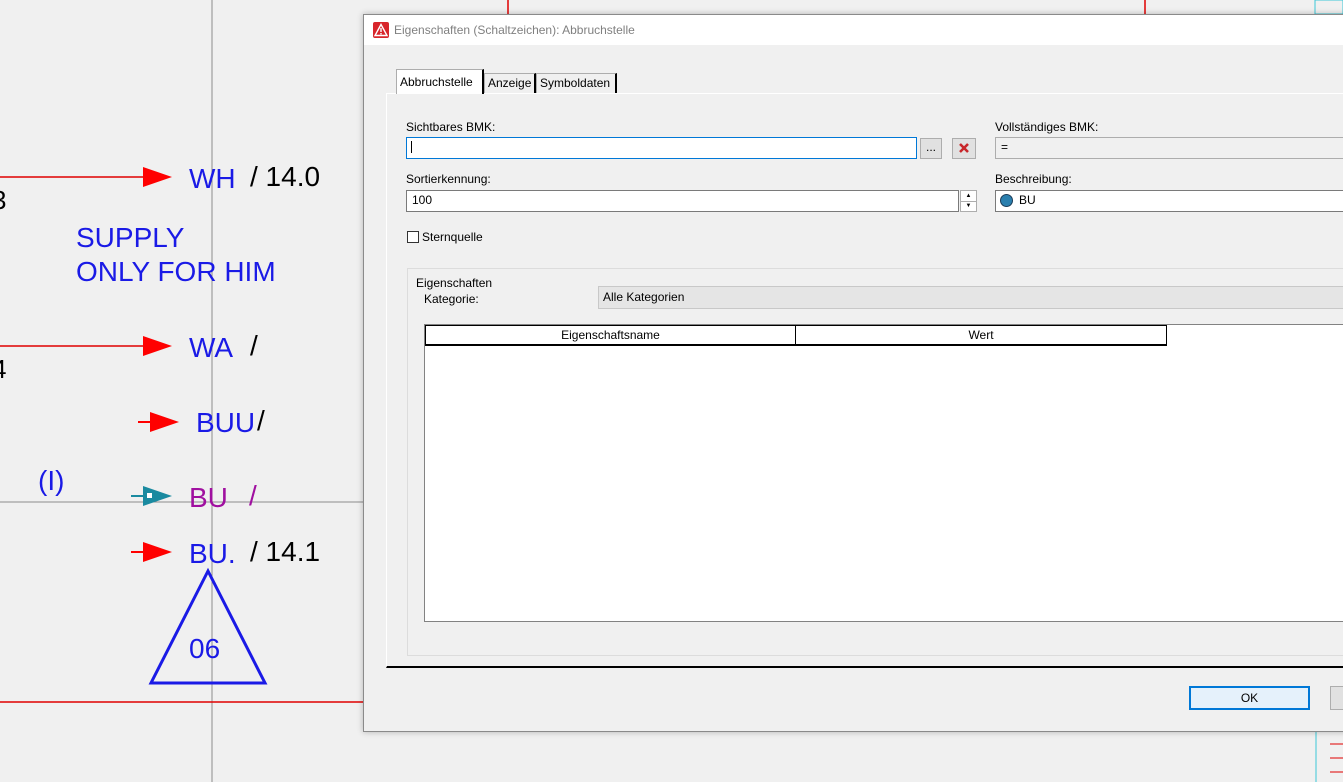 The image size is (1343, 782). What do you see at coordinates (1033, 179) in the screenshot?
I see `beschreibung-label: Beschreibung:` at bounding box center [1033, 179].